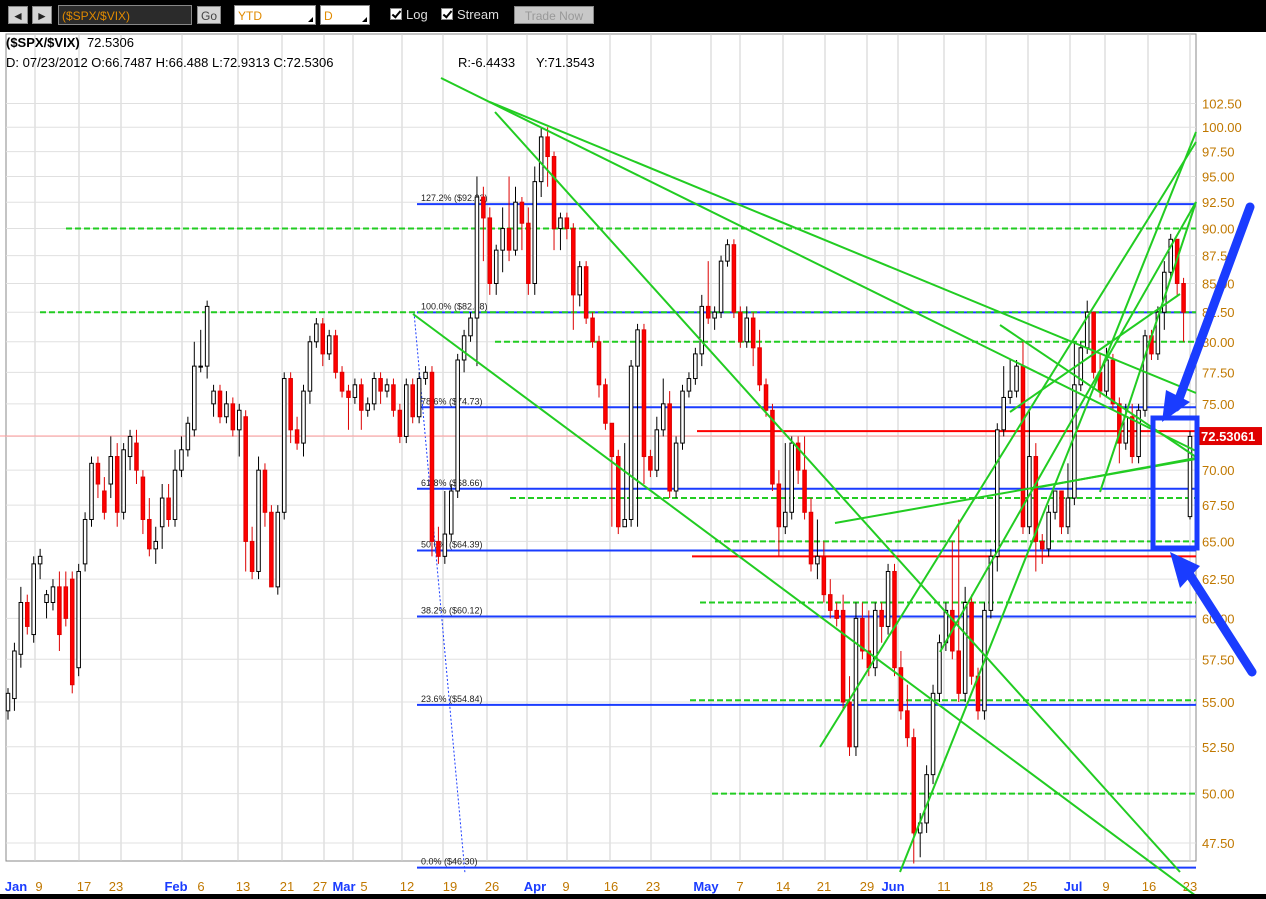 The image size is (1266, 899). What do you see at coordinates (396, 14) in the screenshot?
I see `log-checkbox` at bounding box center [396, 14].